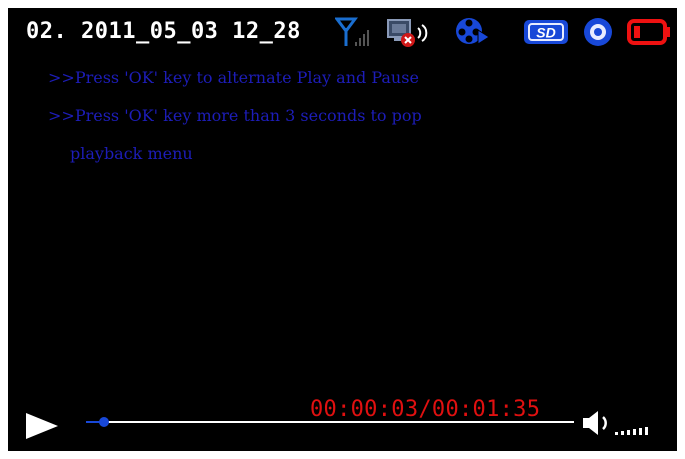 The height and width of the screenshot is (459, 685). Describe the element at coordinates (425, 409) in the screenshot. I see `playback-time: 00:00:03/00:01:35` at that location.